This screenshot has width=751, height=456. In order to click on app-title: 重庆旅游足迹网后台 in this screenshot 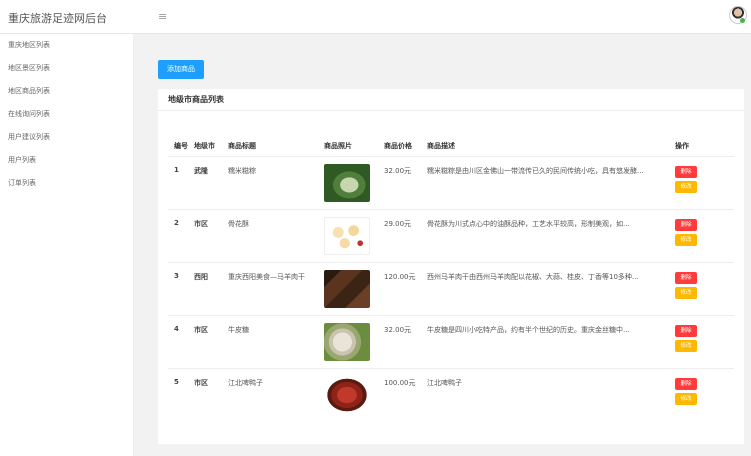, I will do `click(57, 18)`.